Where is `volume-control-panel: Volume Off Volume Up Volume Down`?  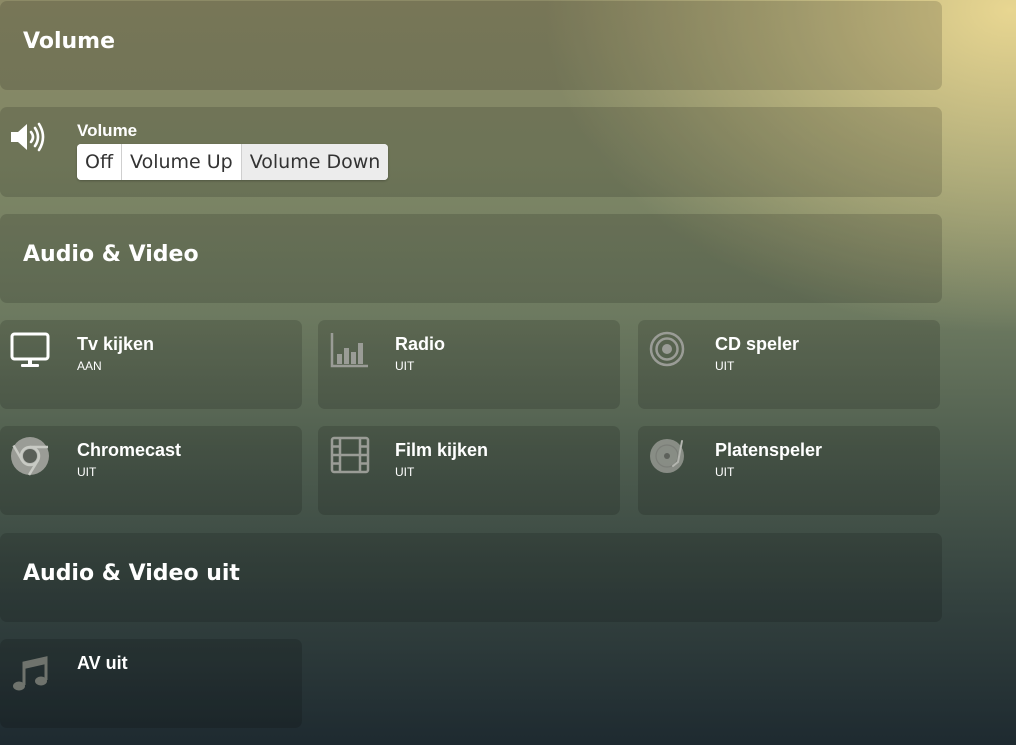
volume-control-panel: Volume Off Volume Up Volume Down is located at coordinates (471, 152).